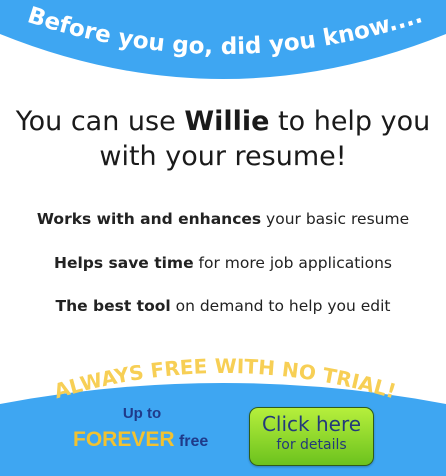 The image size is (446, 476). Describe the element at coordinates (124, 439) in the screenshot. I see `forever-text: FOREVER` at that location.